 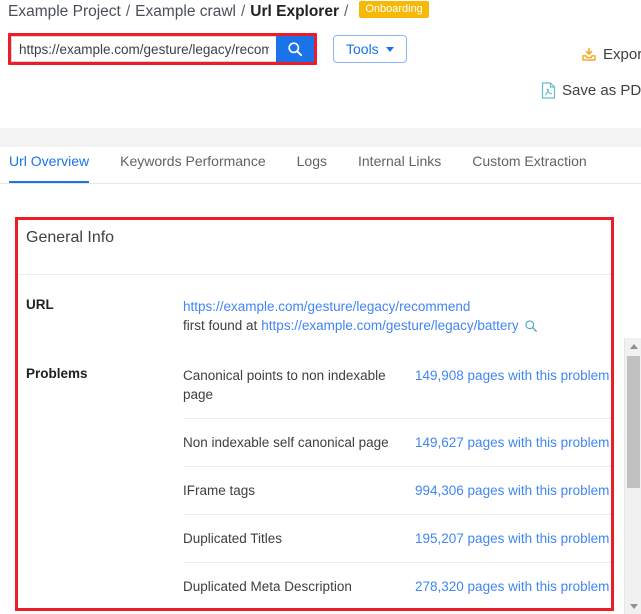 I want to click on search-button, so click(x=295, y=49).